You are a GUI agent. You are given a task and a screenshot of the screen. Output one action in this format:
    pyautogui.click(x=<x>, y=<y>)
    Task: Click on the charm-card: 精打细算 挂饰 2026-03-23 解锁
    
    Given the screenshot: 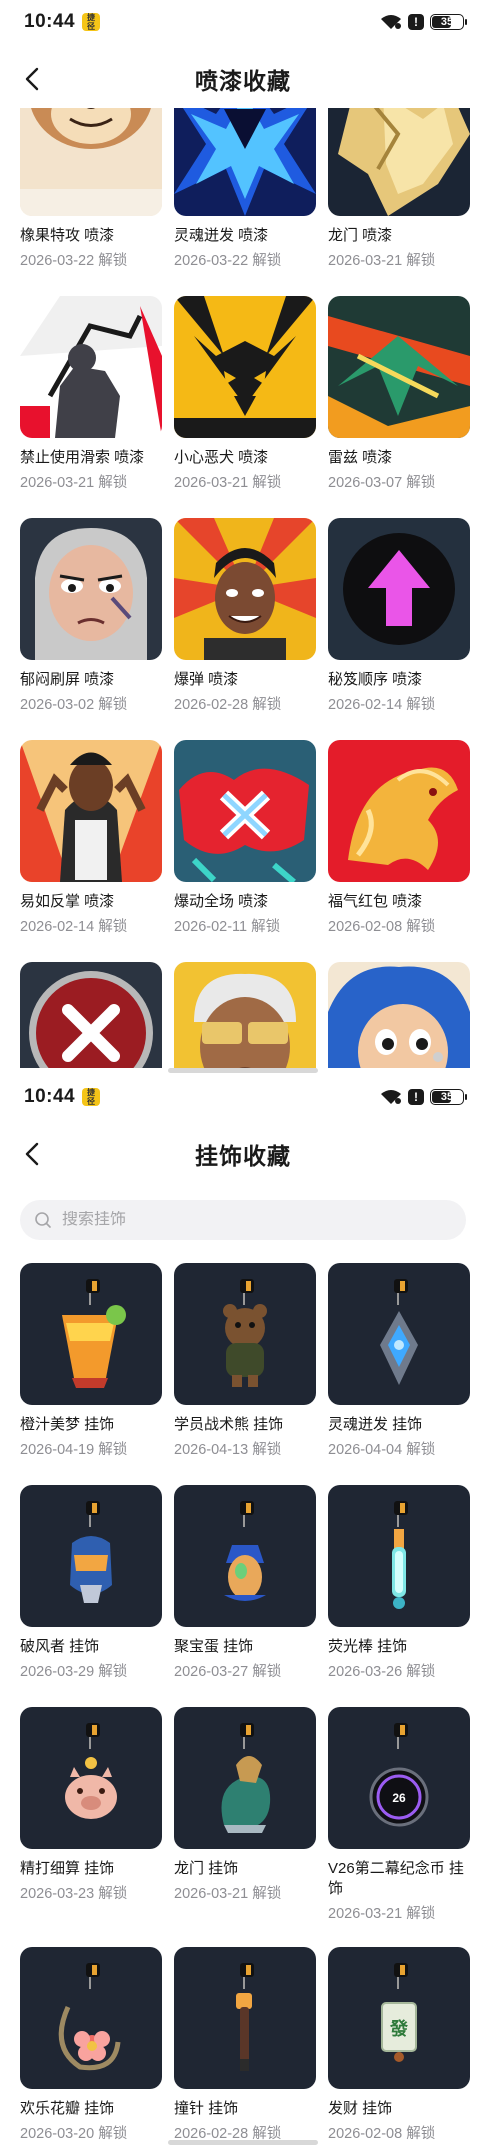 What is the action you would take?
    pyautogui.click(x=91, y=1805)
    